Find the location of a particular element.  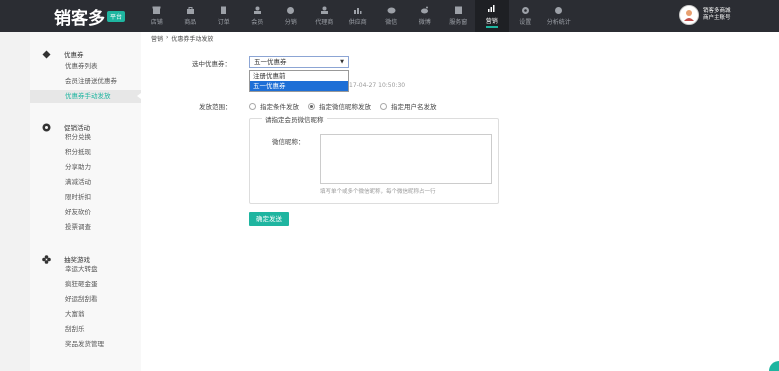

nav-item-marketing: 营销 is located at coordinates (492, 16).